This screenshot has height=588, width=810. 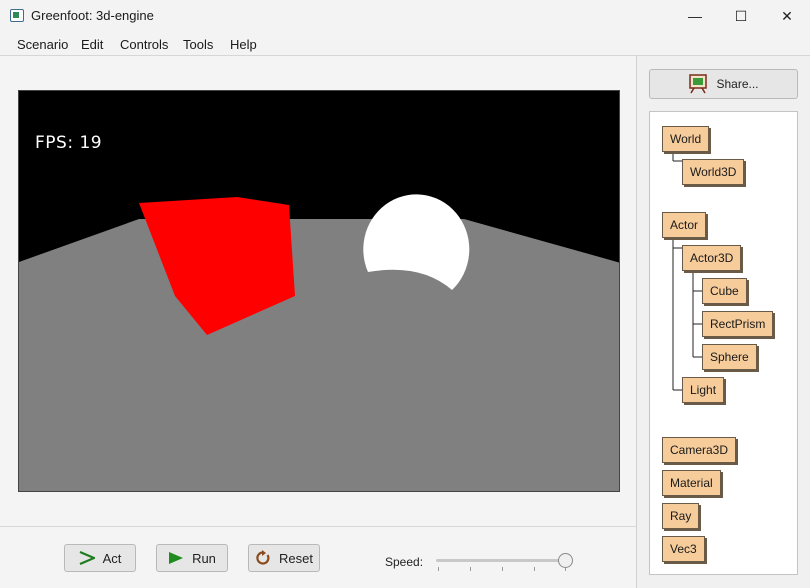 What do you see at coordinates (263, 557) in the screenshot?
I see `reset-icon` at bounding box center [263, 557].